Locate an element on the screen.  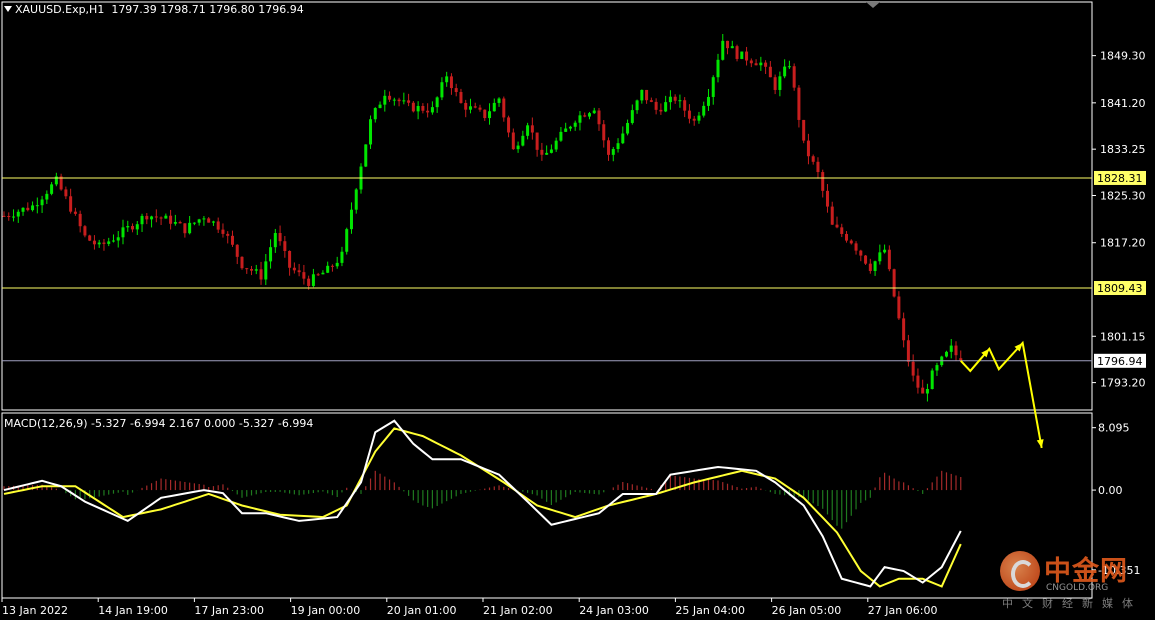
watermark-logo: 中金网 CNGOLD.ORG 中文财经新媒体 is located at coordinates (1075, 580).